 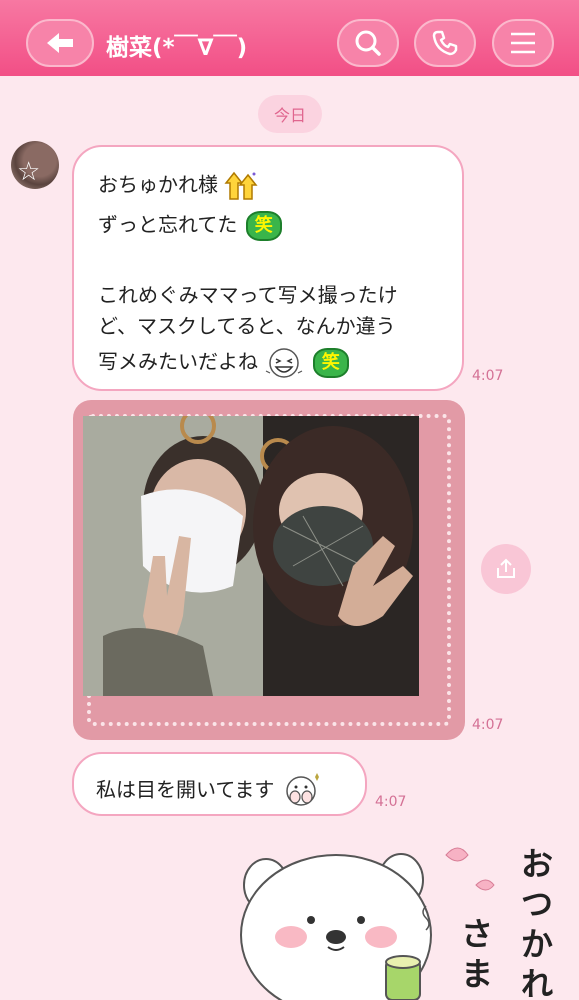 I want to click on message-line: 写メみたいだよね 笑, so click(x=223, y=363).